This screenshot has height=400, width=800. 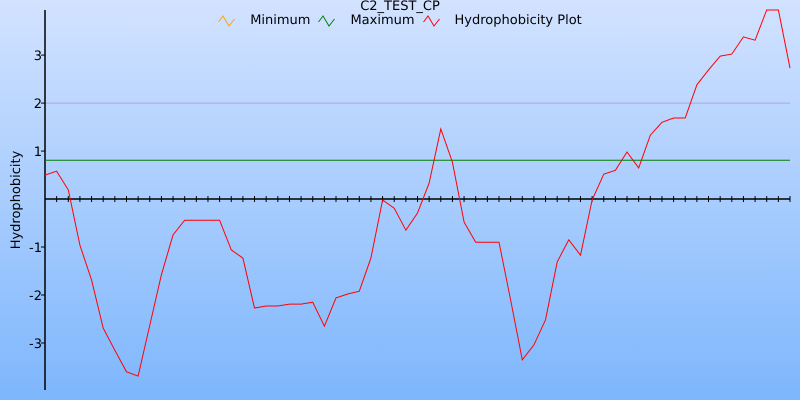 I want to click on legend-label: Maximum, so click(x=382, y=21).